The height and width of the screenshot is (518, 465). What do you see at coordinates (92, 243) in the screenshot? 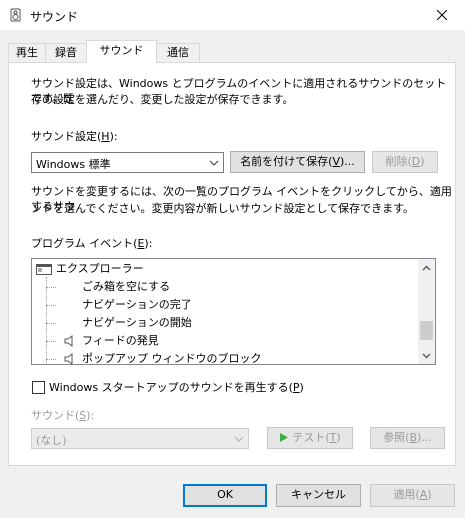
I see `events-label: プログラム イベント(E):` at bounding box center [92, 243].